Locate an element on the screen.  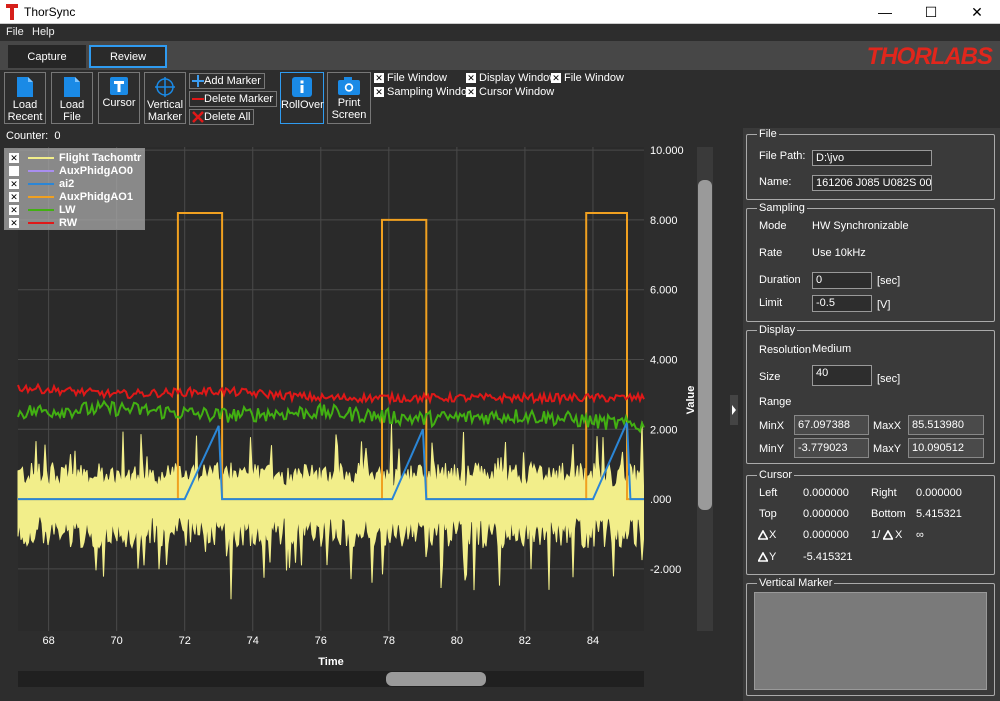
x-tick-label: 72 is located at coordinates (185, 641).